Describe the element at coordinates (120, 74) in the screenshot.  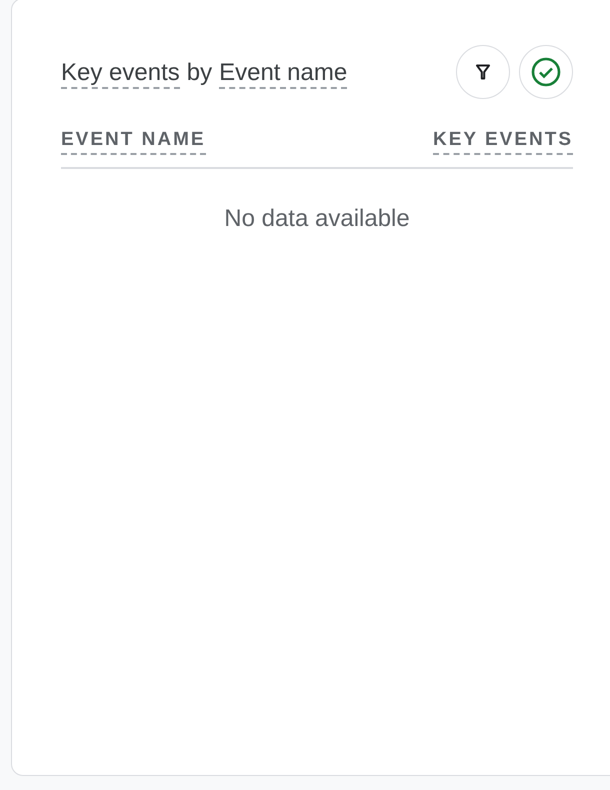
I see `title-metric: Key events` at that location.